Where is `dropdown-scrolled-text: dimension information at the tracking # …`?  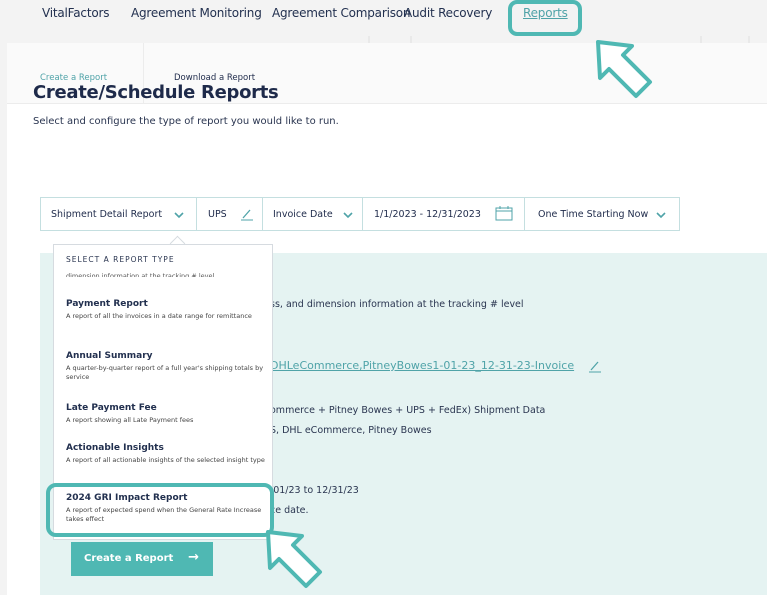 dropdown-scrolled-text: dimension information at the tracking # … is located at coordinates (140, 274).